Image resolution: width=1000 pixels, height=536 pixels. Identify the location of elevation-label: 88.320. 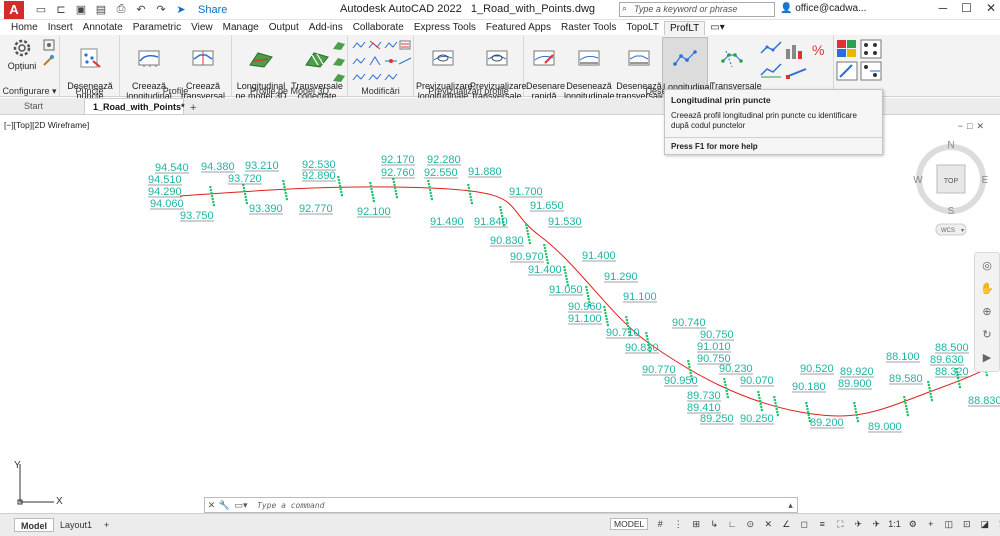
(952, 372).